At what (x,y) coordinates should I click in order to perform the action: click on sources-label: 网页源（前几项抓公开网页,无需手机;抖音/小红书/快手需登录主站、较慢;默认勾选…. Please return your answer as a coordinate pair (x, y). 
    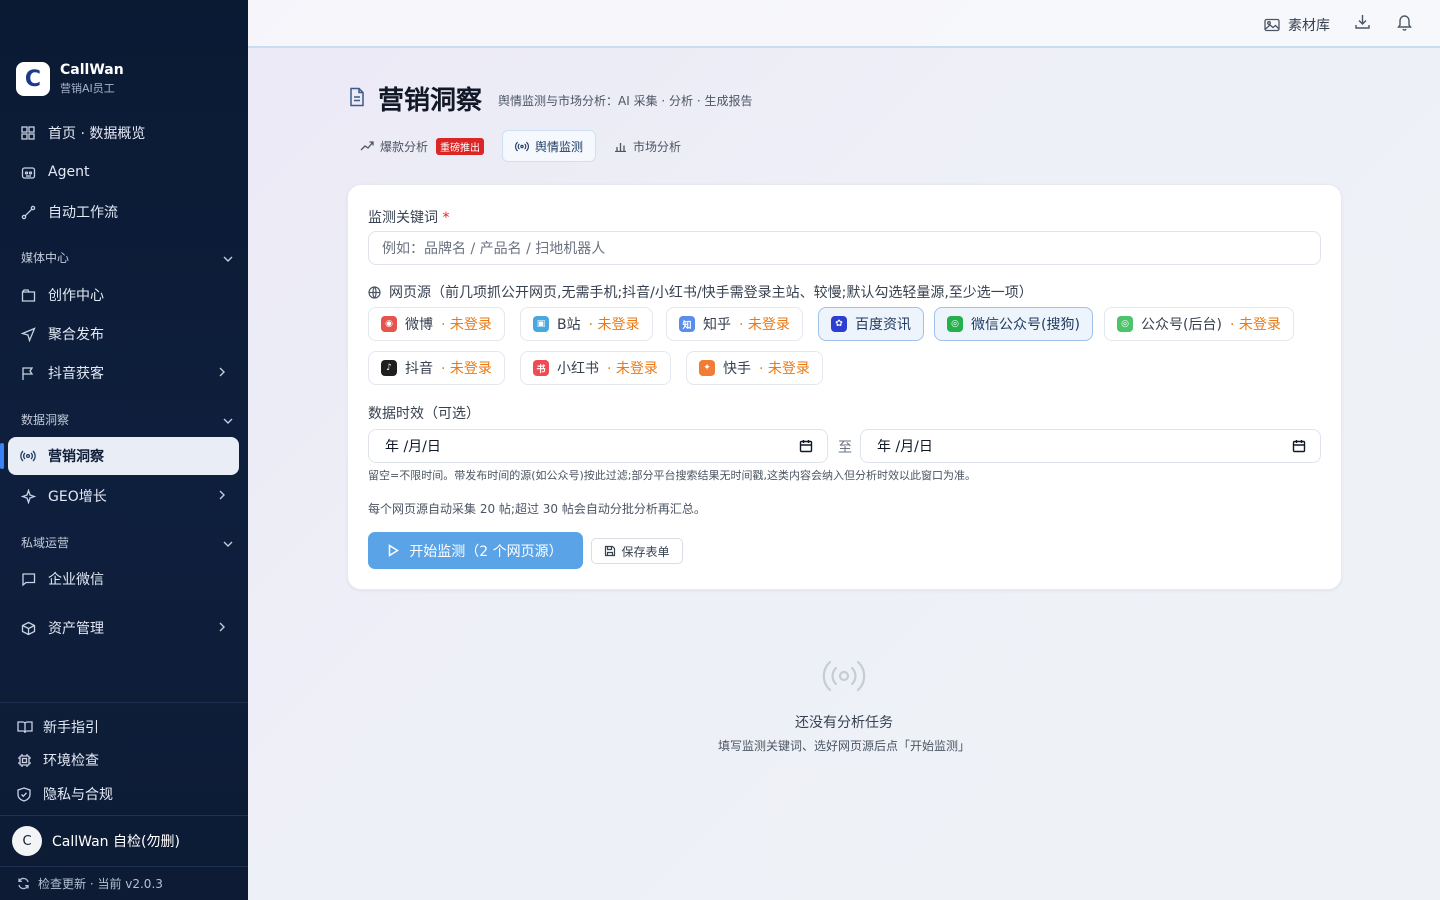
    Looking at the image, I should click on (700, 292).